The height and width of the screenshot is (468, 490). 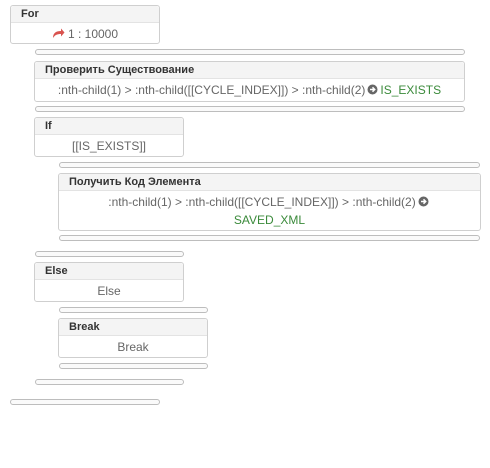 I want to click on for-range-text: 1 : 10000, so click(x=93, y=34).